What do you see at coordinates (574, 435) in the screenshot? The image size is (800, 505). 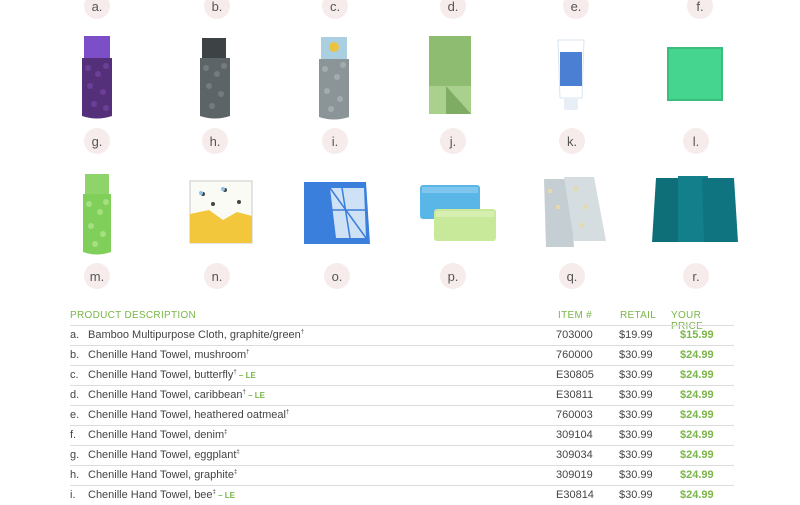 I see `row-item-number: 309104` at bounding box center [574, 435].